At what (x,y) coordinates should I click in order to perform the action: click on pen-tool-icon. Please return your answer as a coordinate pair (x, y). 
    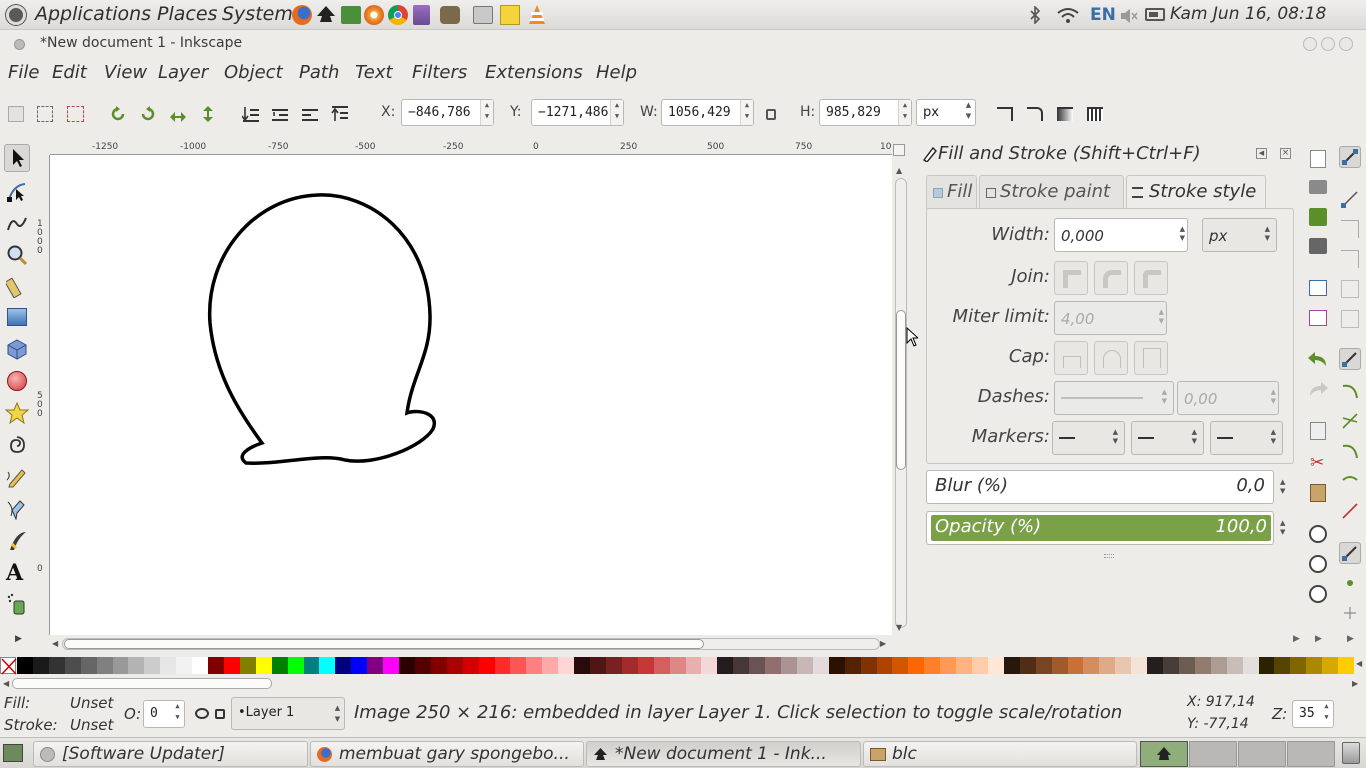
    Looking at the image, I should click on (17, 509).